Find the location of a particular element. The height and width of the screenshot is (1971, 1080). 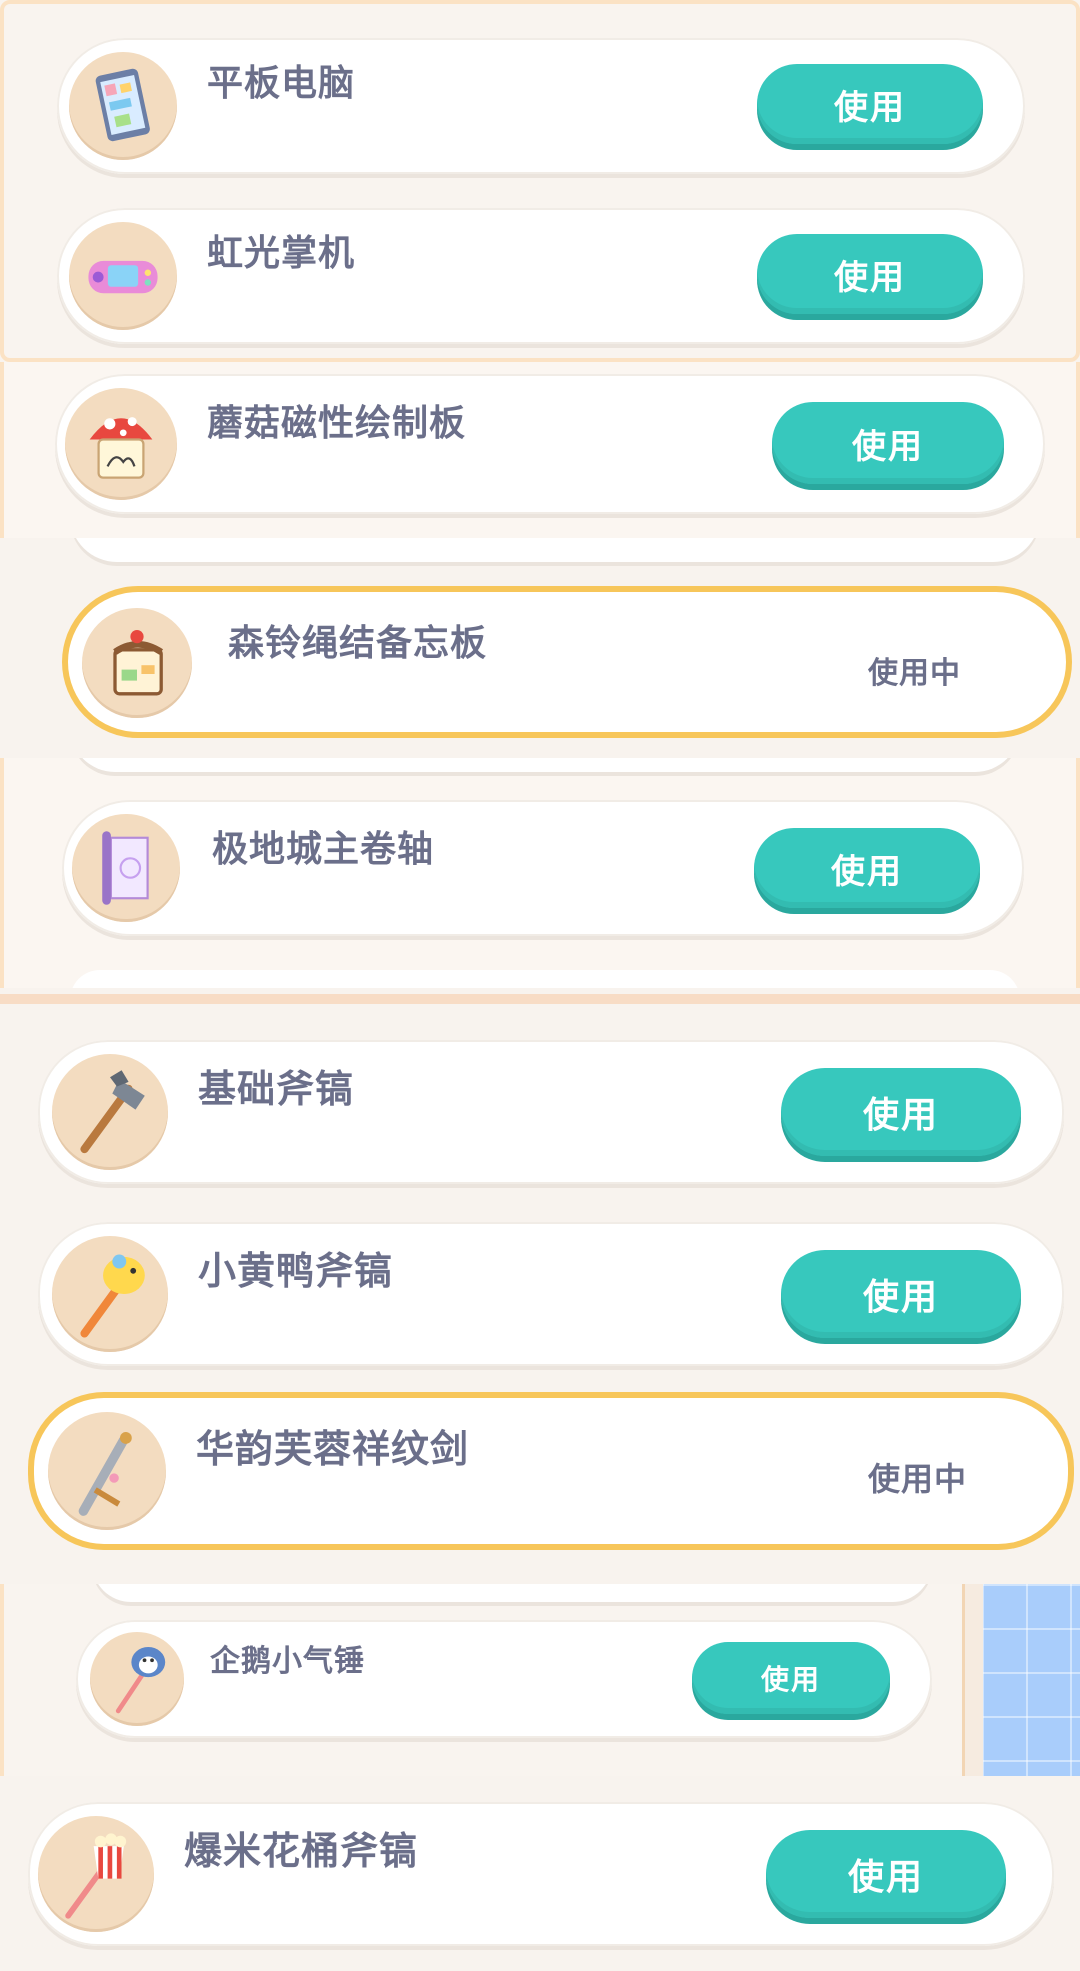

screenshot-panel-4: 极地城主卷轴 使用 is located at coordinates (540, 873).